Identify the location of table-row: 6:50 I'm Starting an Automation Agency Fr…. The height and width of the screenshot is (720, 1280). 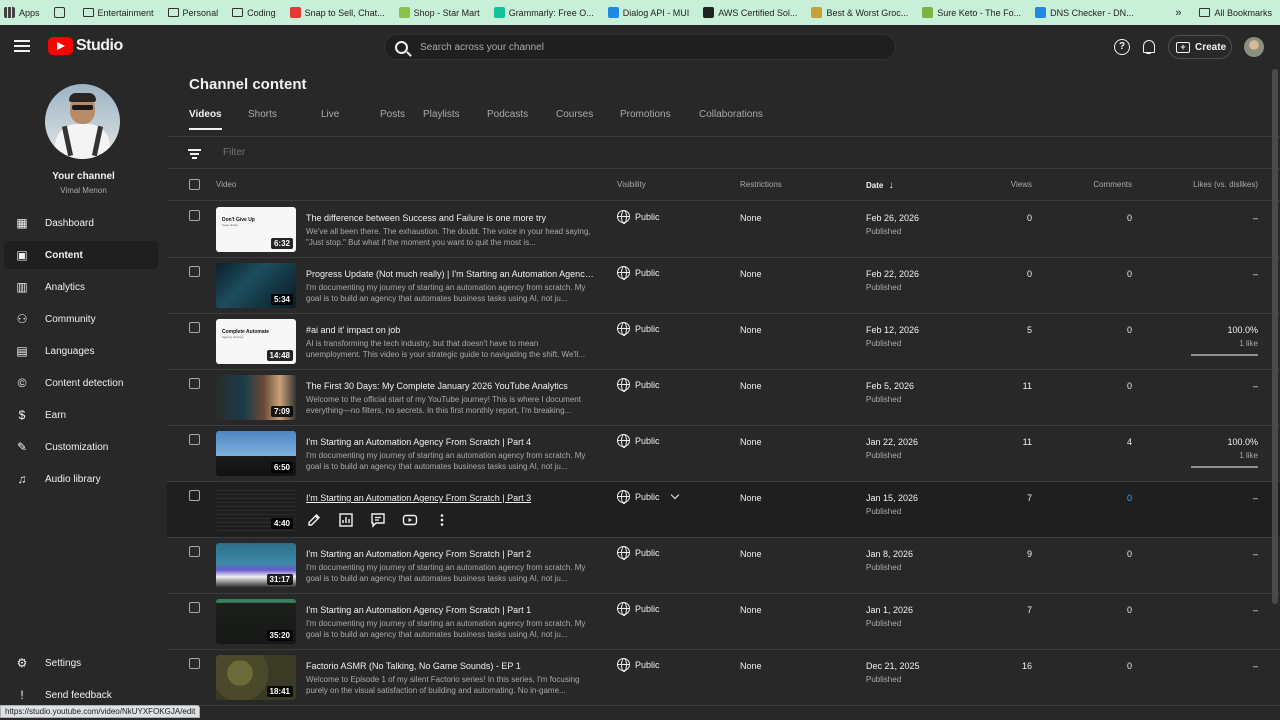
(723, 454).